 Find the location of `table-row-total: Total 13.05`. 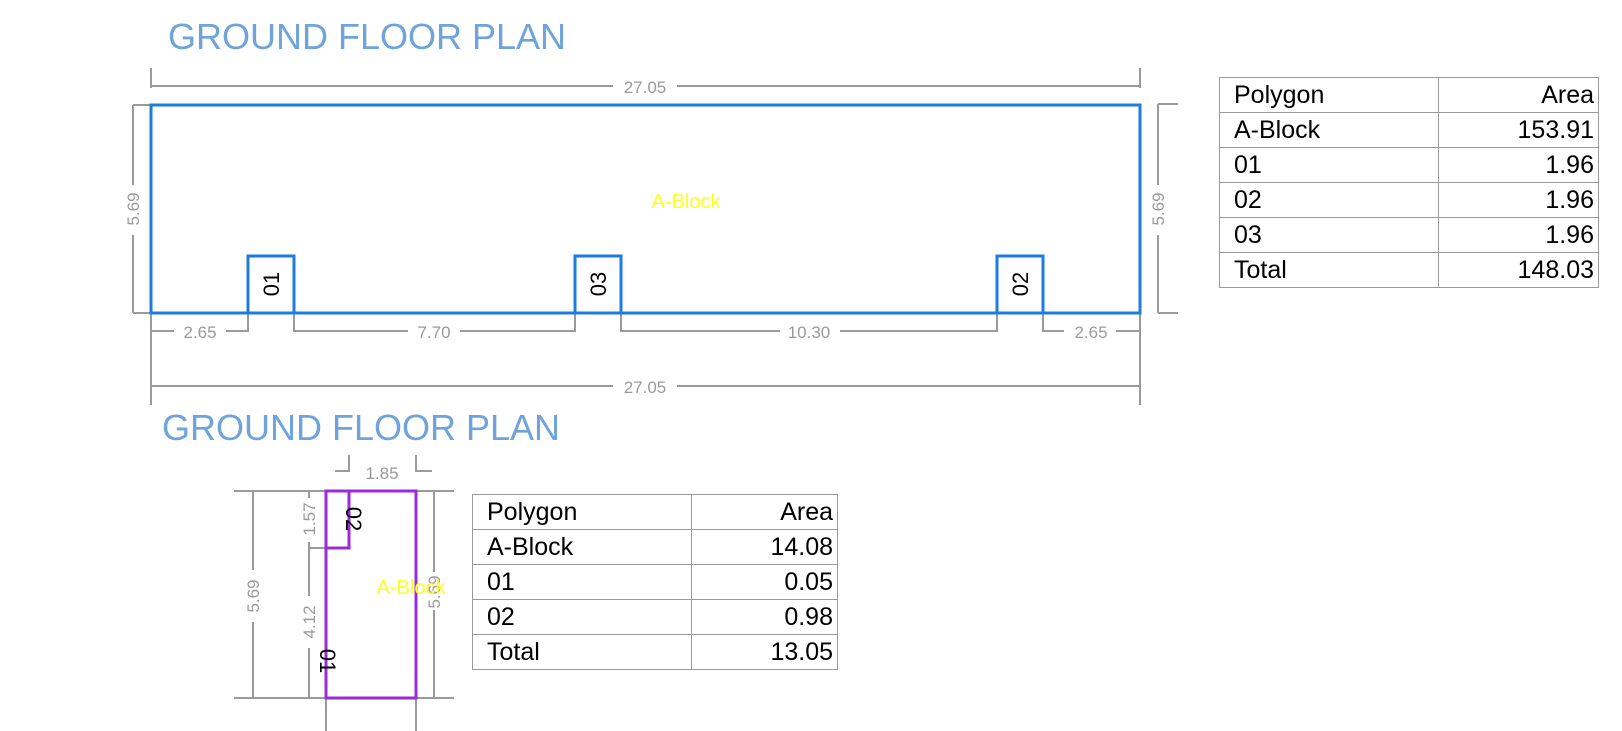

table-row-total: Total 13.05 is located at coordinates (655, 652).